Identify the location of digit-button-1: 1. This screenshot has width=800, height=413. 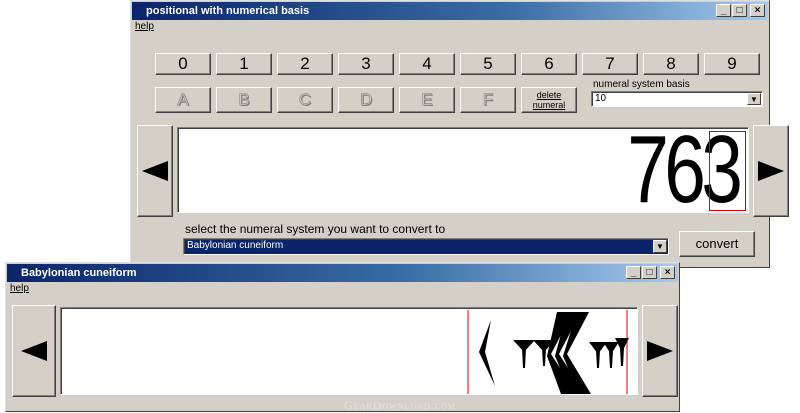
(244, 64).